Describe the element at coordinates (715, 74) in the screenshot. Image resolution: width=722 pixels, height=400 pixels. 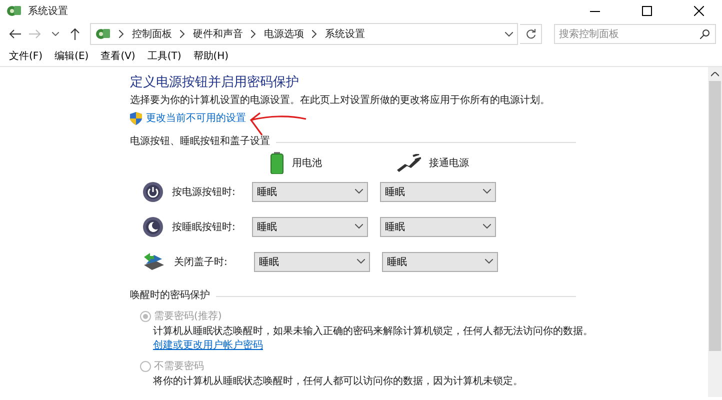
I see `chevron-up-icon` at that location.